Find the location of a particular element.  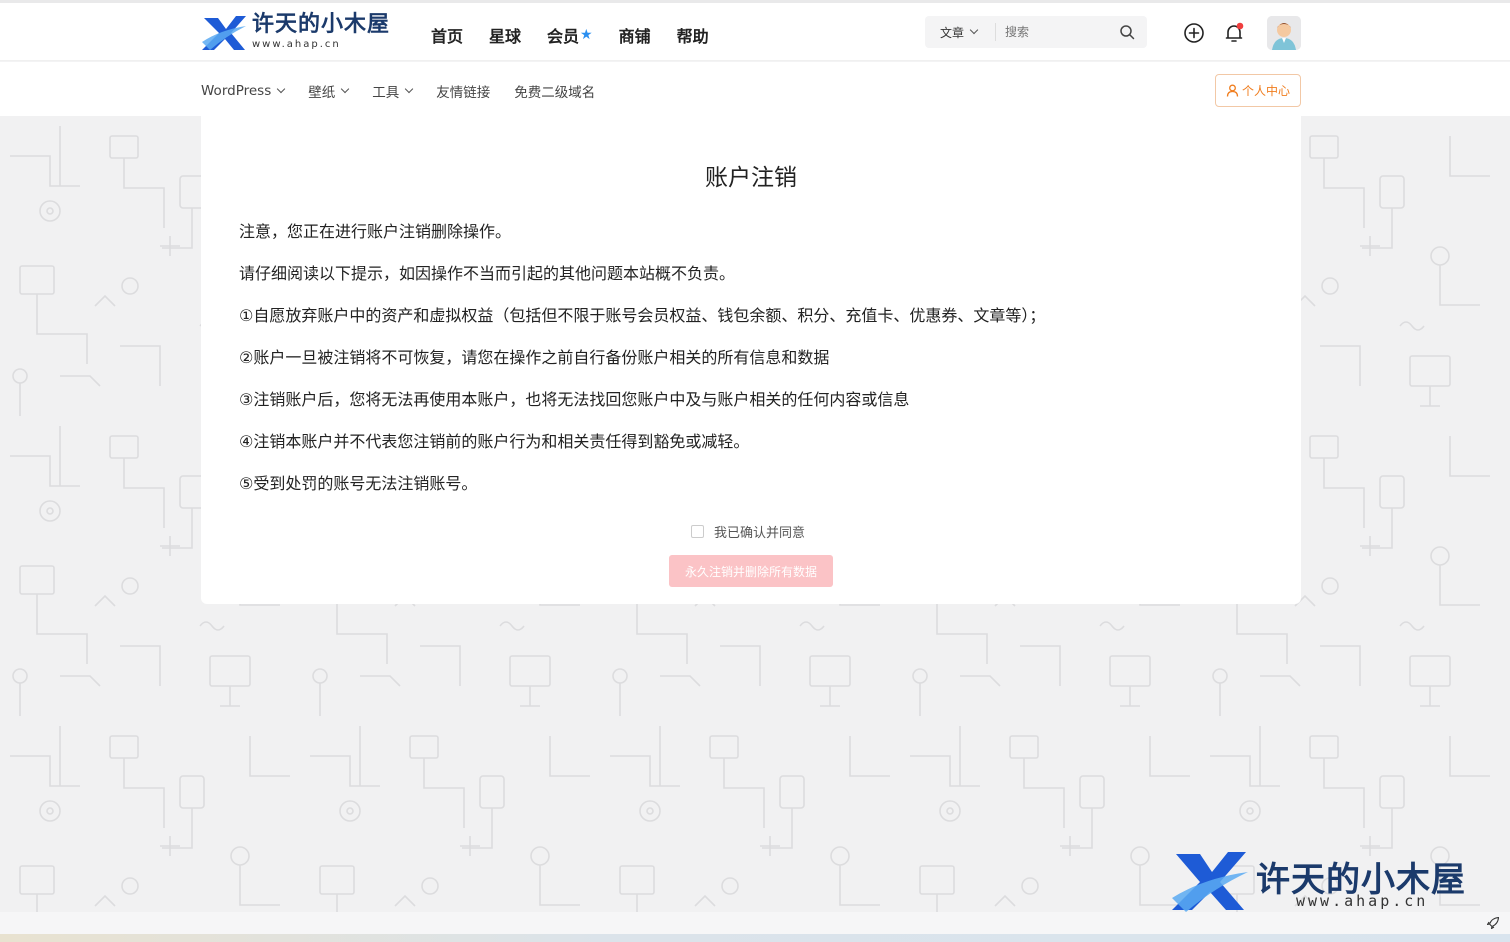

logo-name: 许天的小木屋 is located at coordinates (321, 24).